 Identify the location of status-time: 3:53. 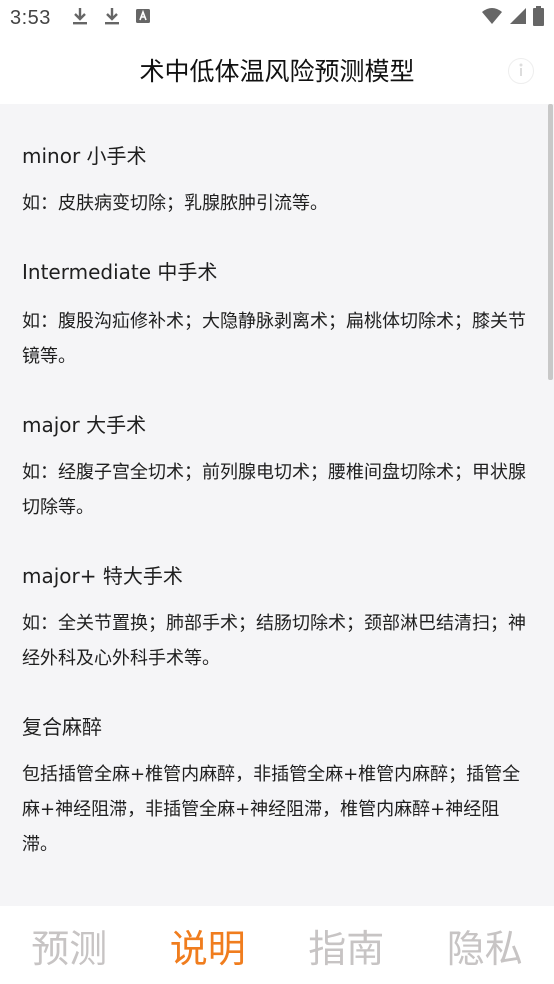
(30, 17).